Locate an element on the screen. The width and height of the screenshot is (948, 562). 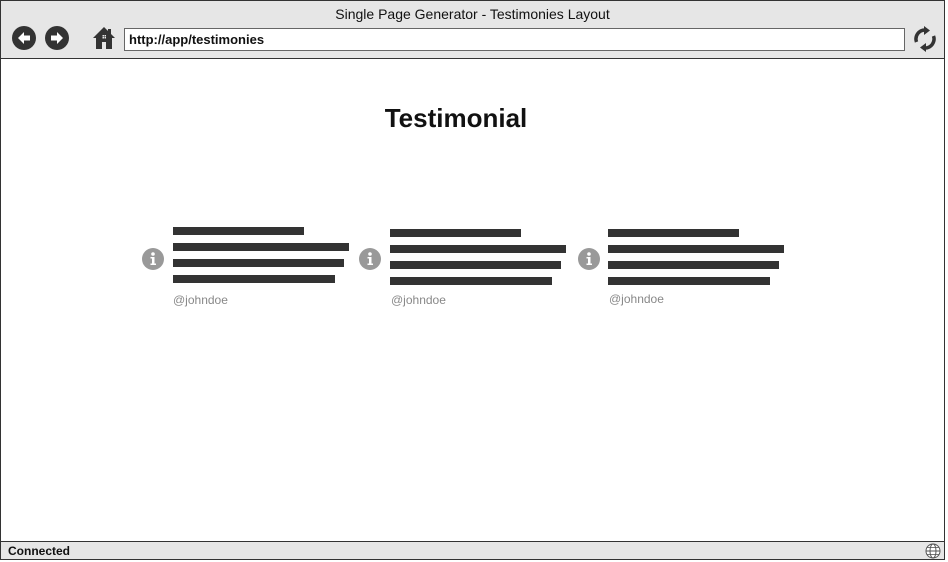
status-bar: Connected is located at coordinates (472, 550).